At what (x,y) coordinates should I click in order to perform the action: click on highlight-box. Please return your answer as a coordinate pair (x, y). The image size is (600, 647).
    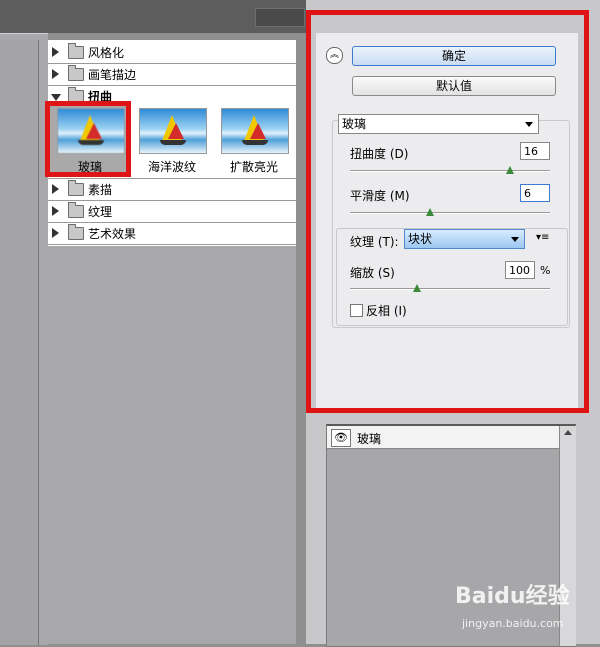
    Looking at the image, I should click on (88, 139).